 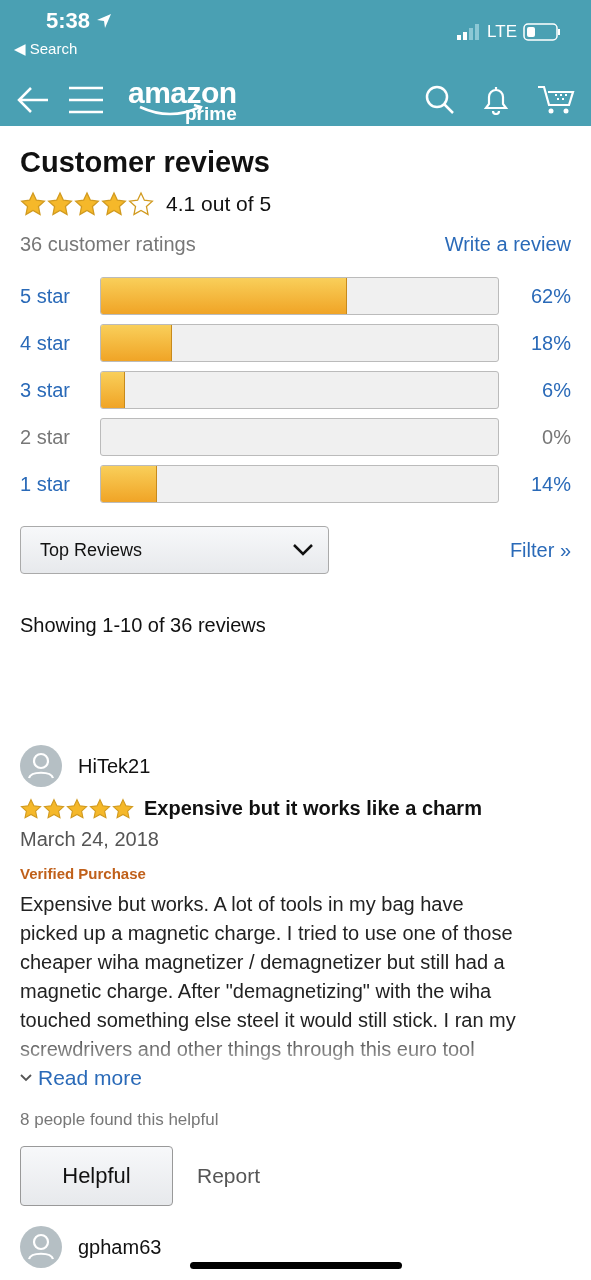 What do you see at coordinates (268, 977) in the screenshot?
I see `review-text: Expensive but works. A lot of tools in my bag have picked up a magnetic charge. I tried to use one of those cheaper wiha magnetizer / demagnetizer but still had a magnetic charge. After "demagnetizing" with the wiha touched something else steel it would still stick. I ran my screwdrivers and other things through this euro tool` at bounding box center [268, 977].